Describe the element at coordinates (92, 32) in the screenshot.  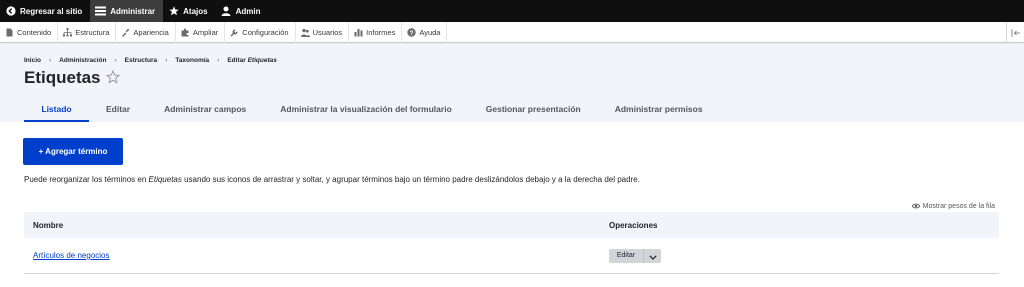
I see `tray-item-label: Estructura` at that location.